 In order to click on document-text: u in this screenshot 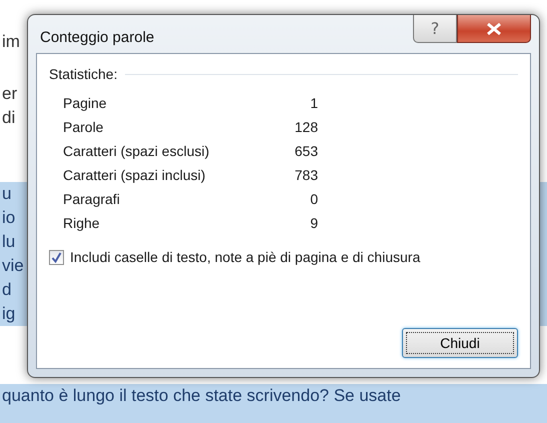, I will do `click(6, 193)`.